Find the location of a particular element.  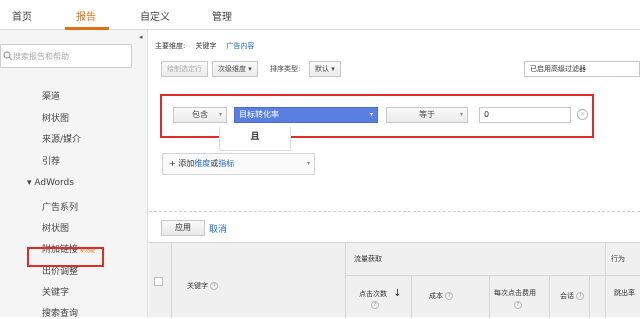

sessions-column-header: 会话 ? is located at coordinates (572, 296).